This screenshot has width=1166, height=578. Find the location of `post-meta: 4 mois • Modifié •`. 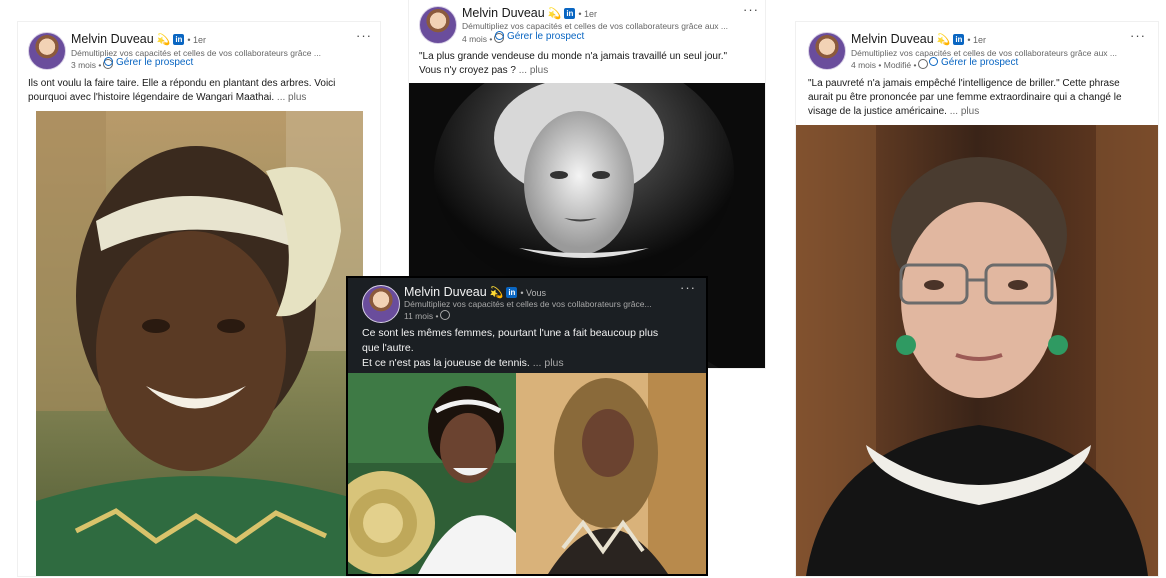

post-meta: 4 mois • Modifié • is located at coordinates (890, 64).